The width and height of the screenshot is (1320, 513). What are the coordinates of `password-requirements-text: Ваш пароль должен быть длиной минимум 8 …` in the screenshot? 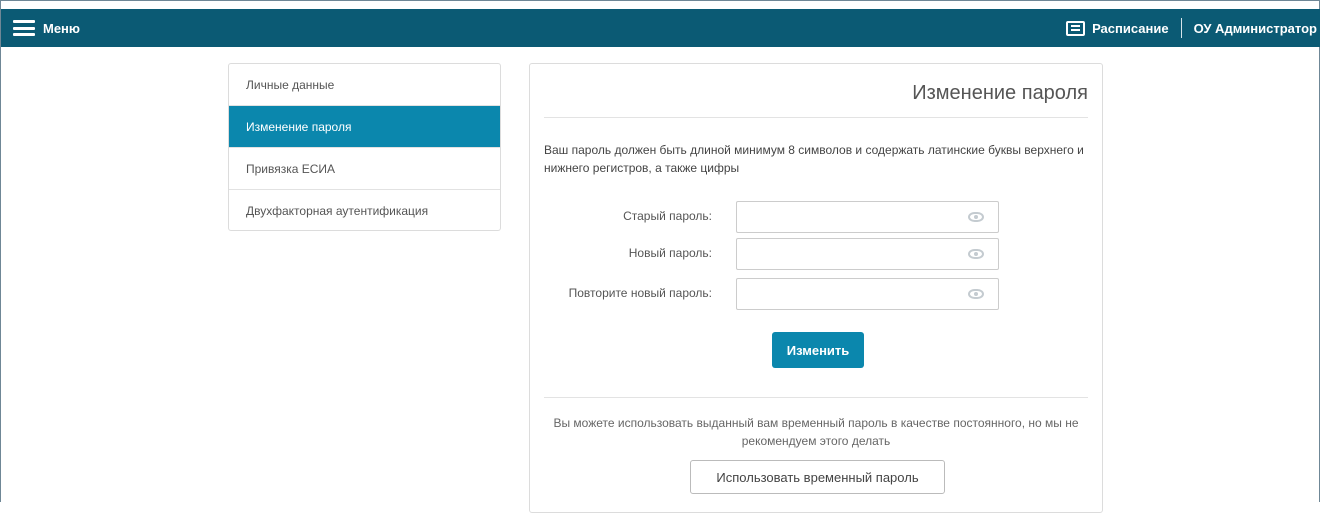 It's located at (814, 159).